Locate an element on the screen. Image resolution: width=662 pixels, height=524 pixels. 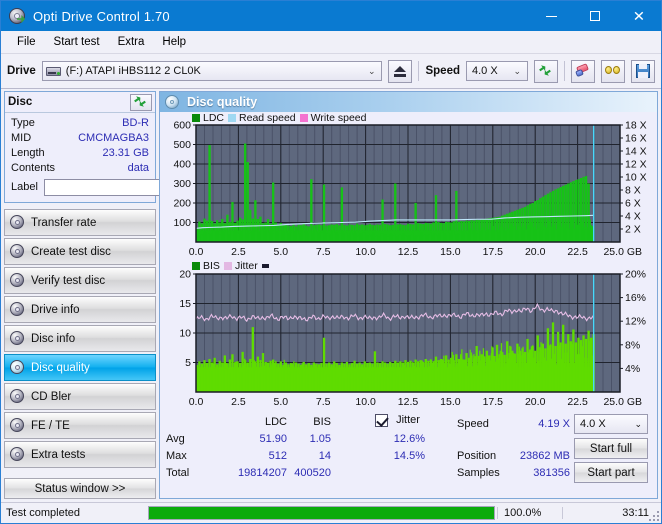
jitter-checkbox-wrap: Jitter is located at coordinates (397, 420).